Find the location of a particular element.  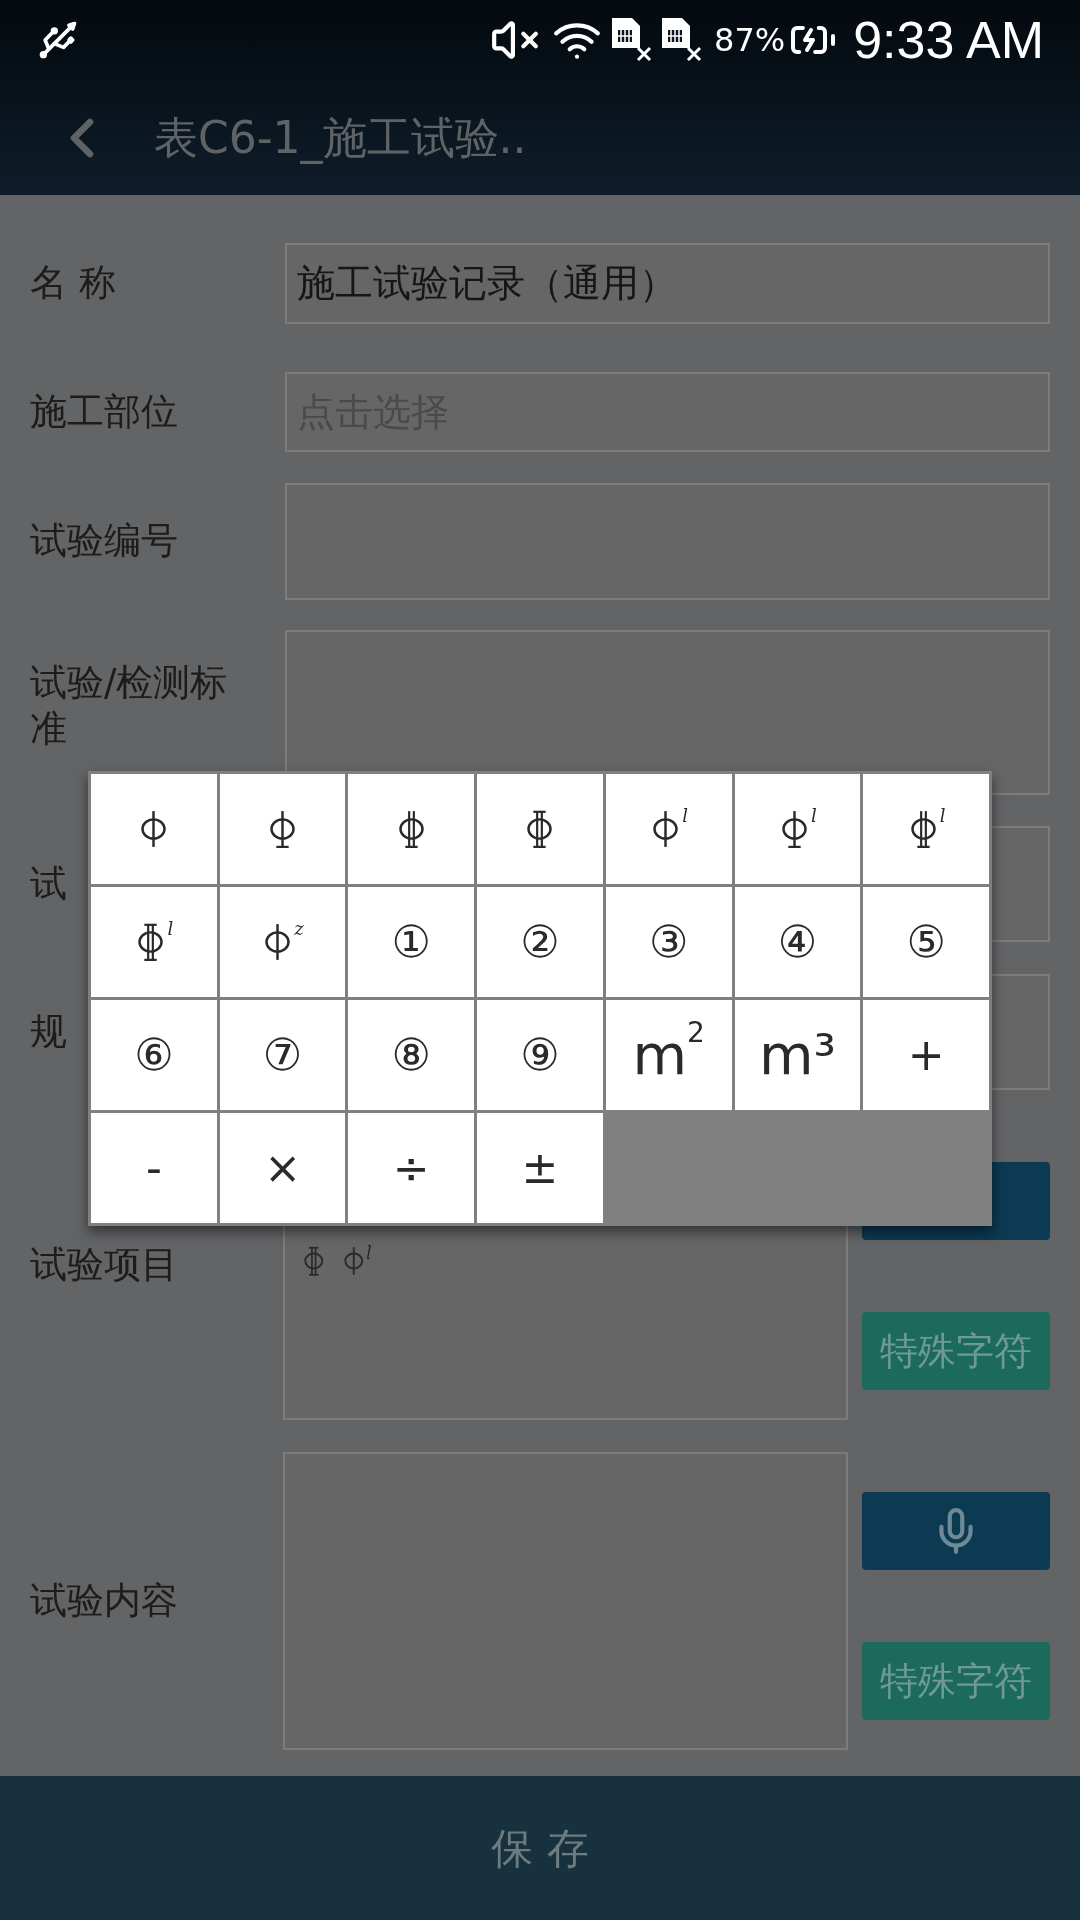

symbol-key: ⑨ is located at coordinates (540, 1055).